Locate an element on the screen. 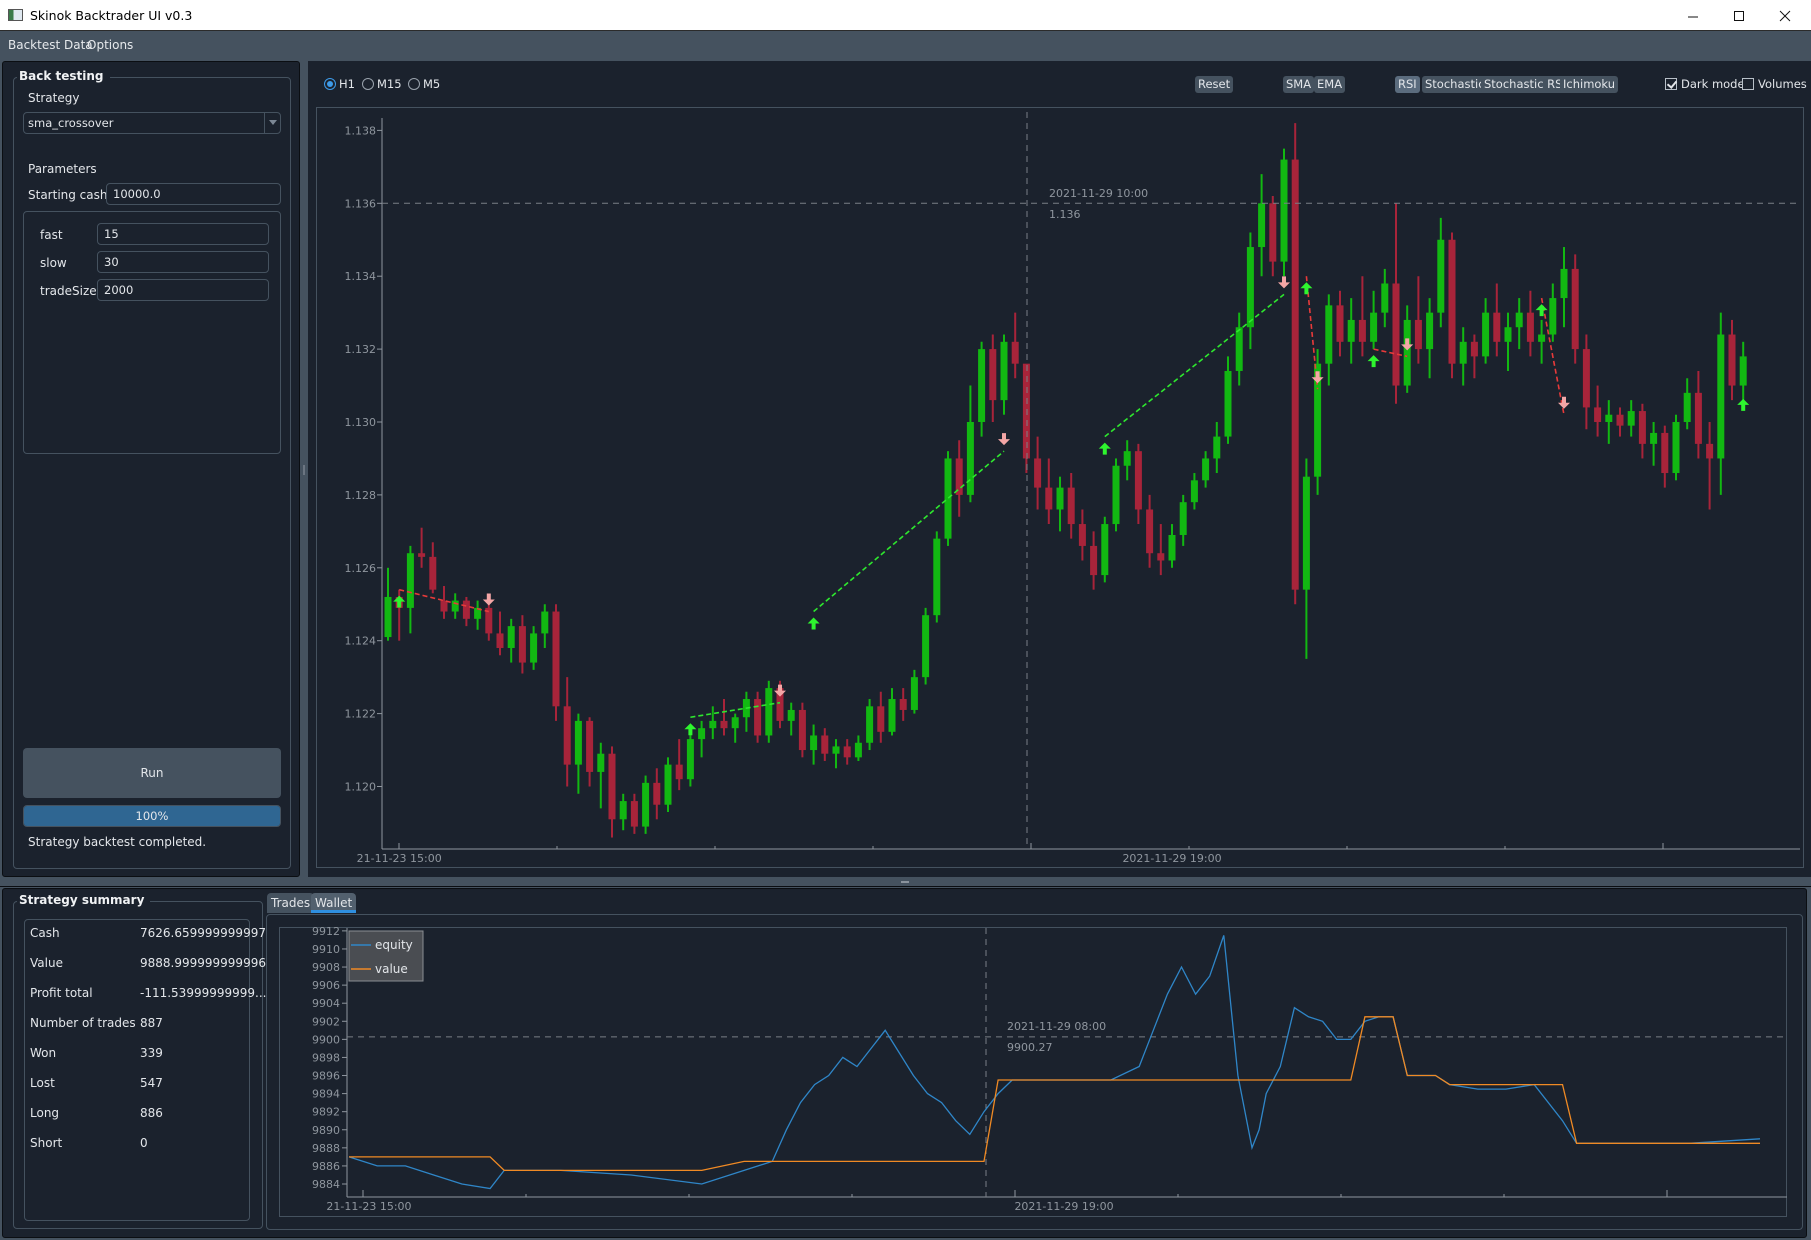 This screenshot has height=1240, width=1811. summary-label: Profit total is located at coordinates (61, 993).